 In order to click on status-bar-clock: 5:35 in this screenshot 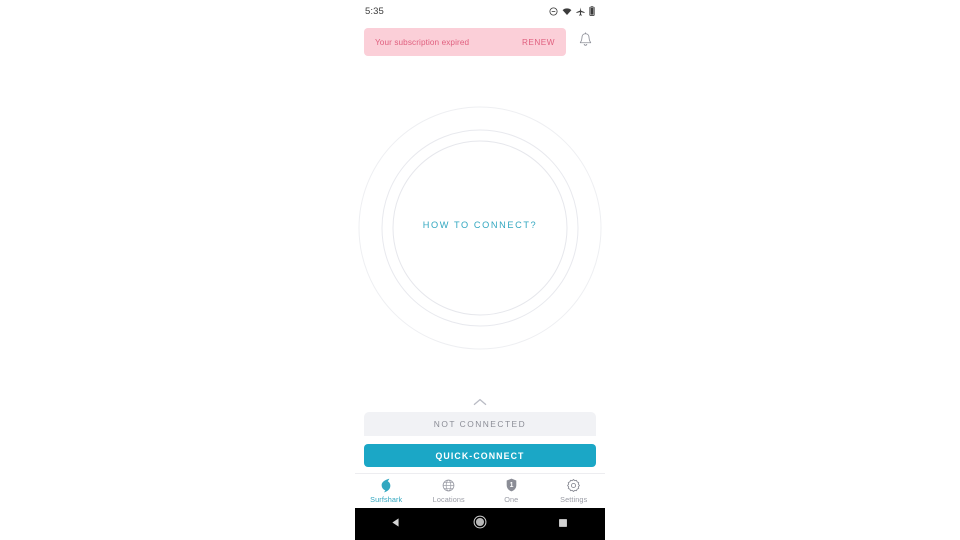, I will do `click(374, 11)`.